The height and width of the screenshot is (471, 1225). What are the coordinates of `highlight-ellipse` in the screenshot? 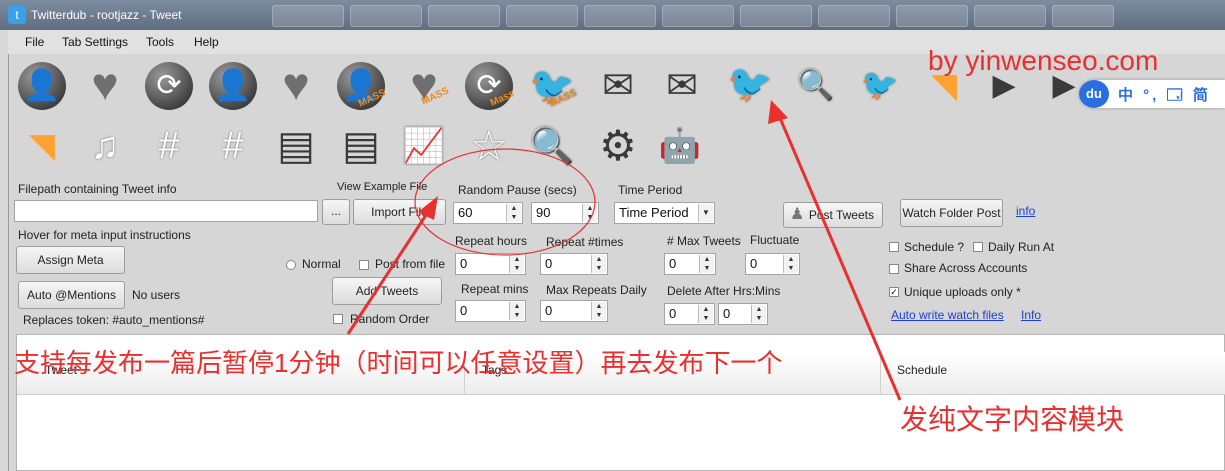 It's located at (505, 202).